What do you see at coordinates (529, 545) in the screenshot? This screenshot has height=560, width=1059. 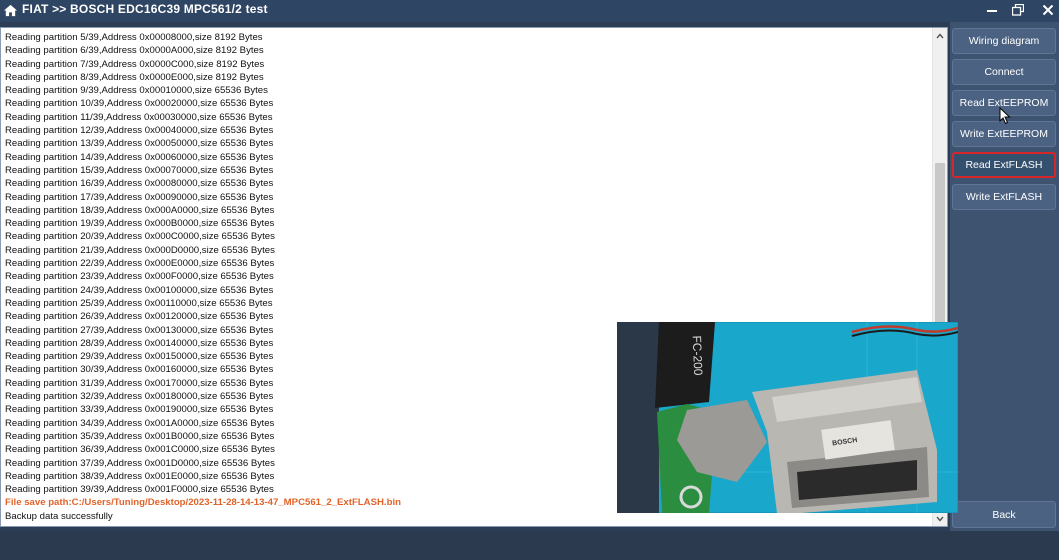 I see `bottom-bar` at bounding box center [529, 545].